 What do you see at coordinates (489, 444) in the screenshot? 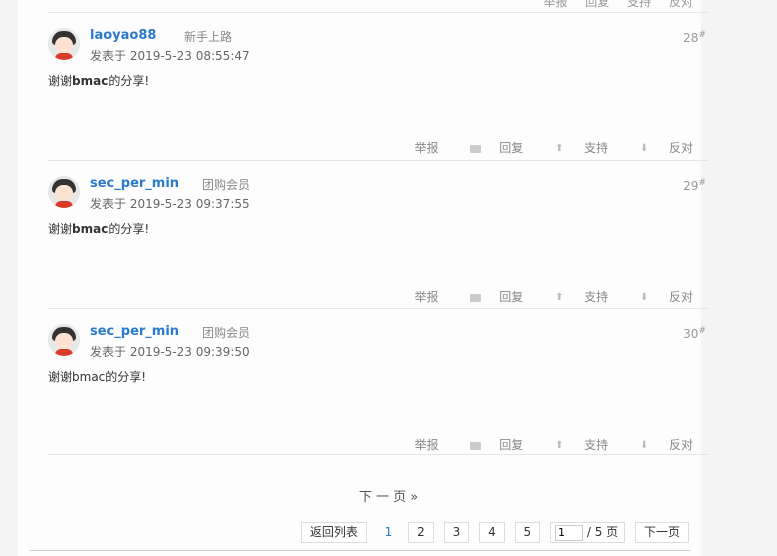
I see `reply-button: 回复` at bounding box center [489, 444].